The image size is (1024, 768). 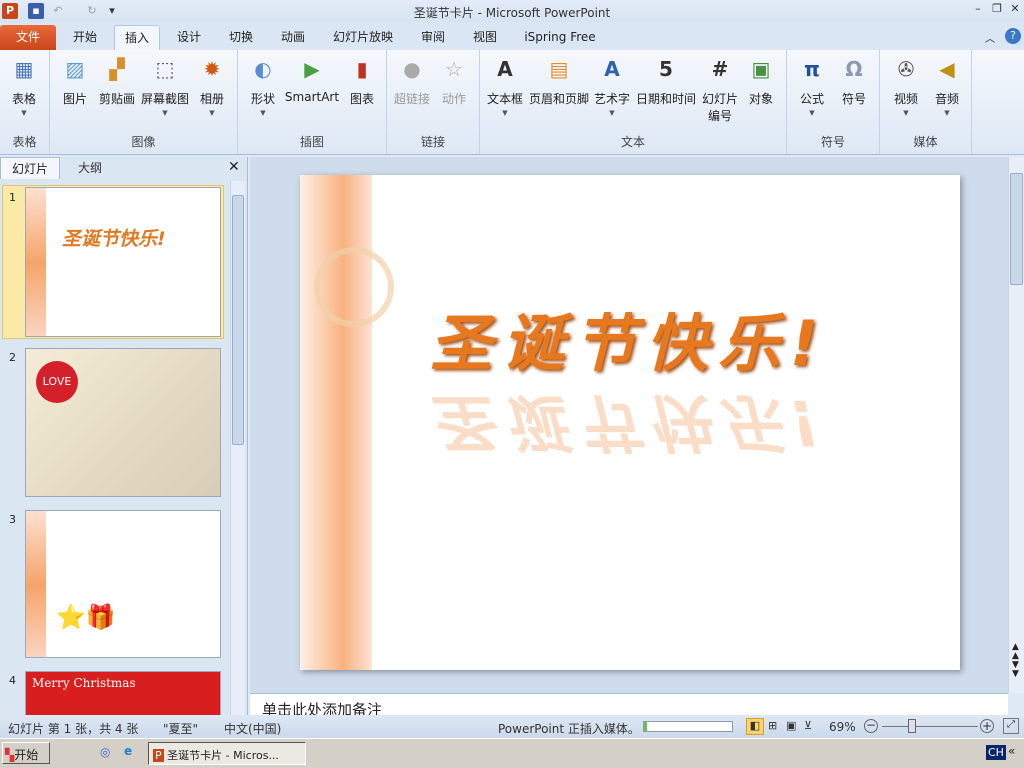 What do you see at coordinates (1016, 425) in the screenshot?
I see `editor-scrollbar: ▲ ▲ ▼ ▼` at bounding box center [1016, 425].